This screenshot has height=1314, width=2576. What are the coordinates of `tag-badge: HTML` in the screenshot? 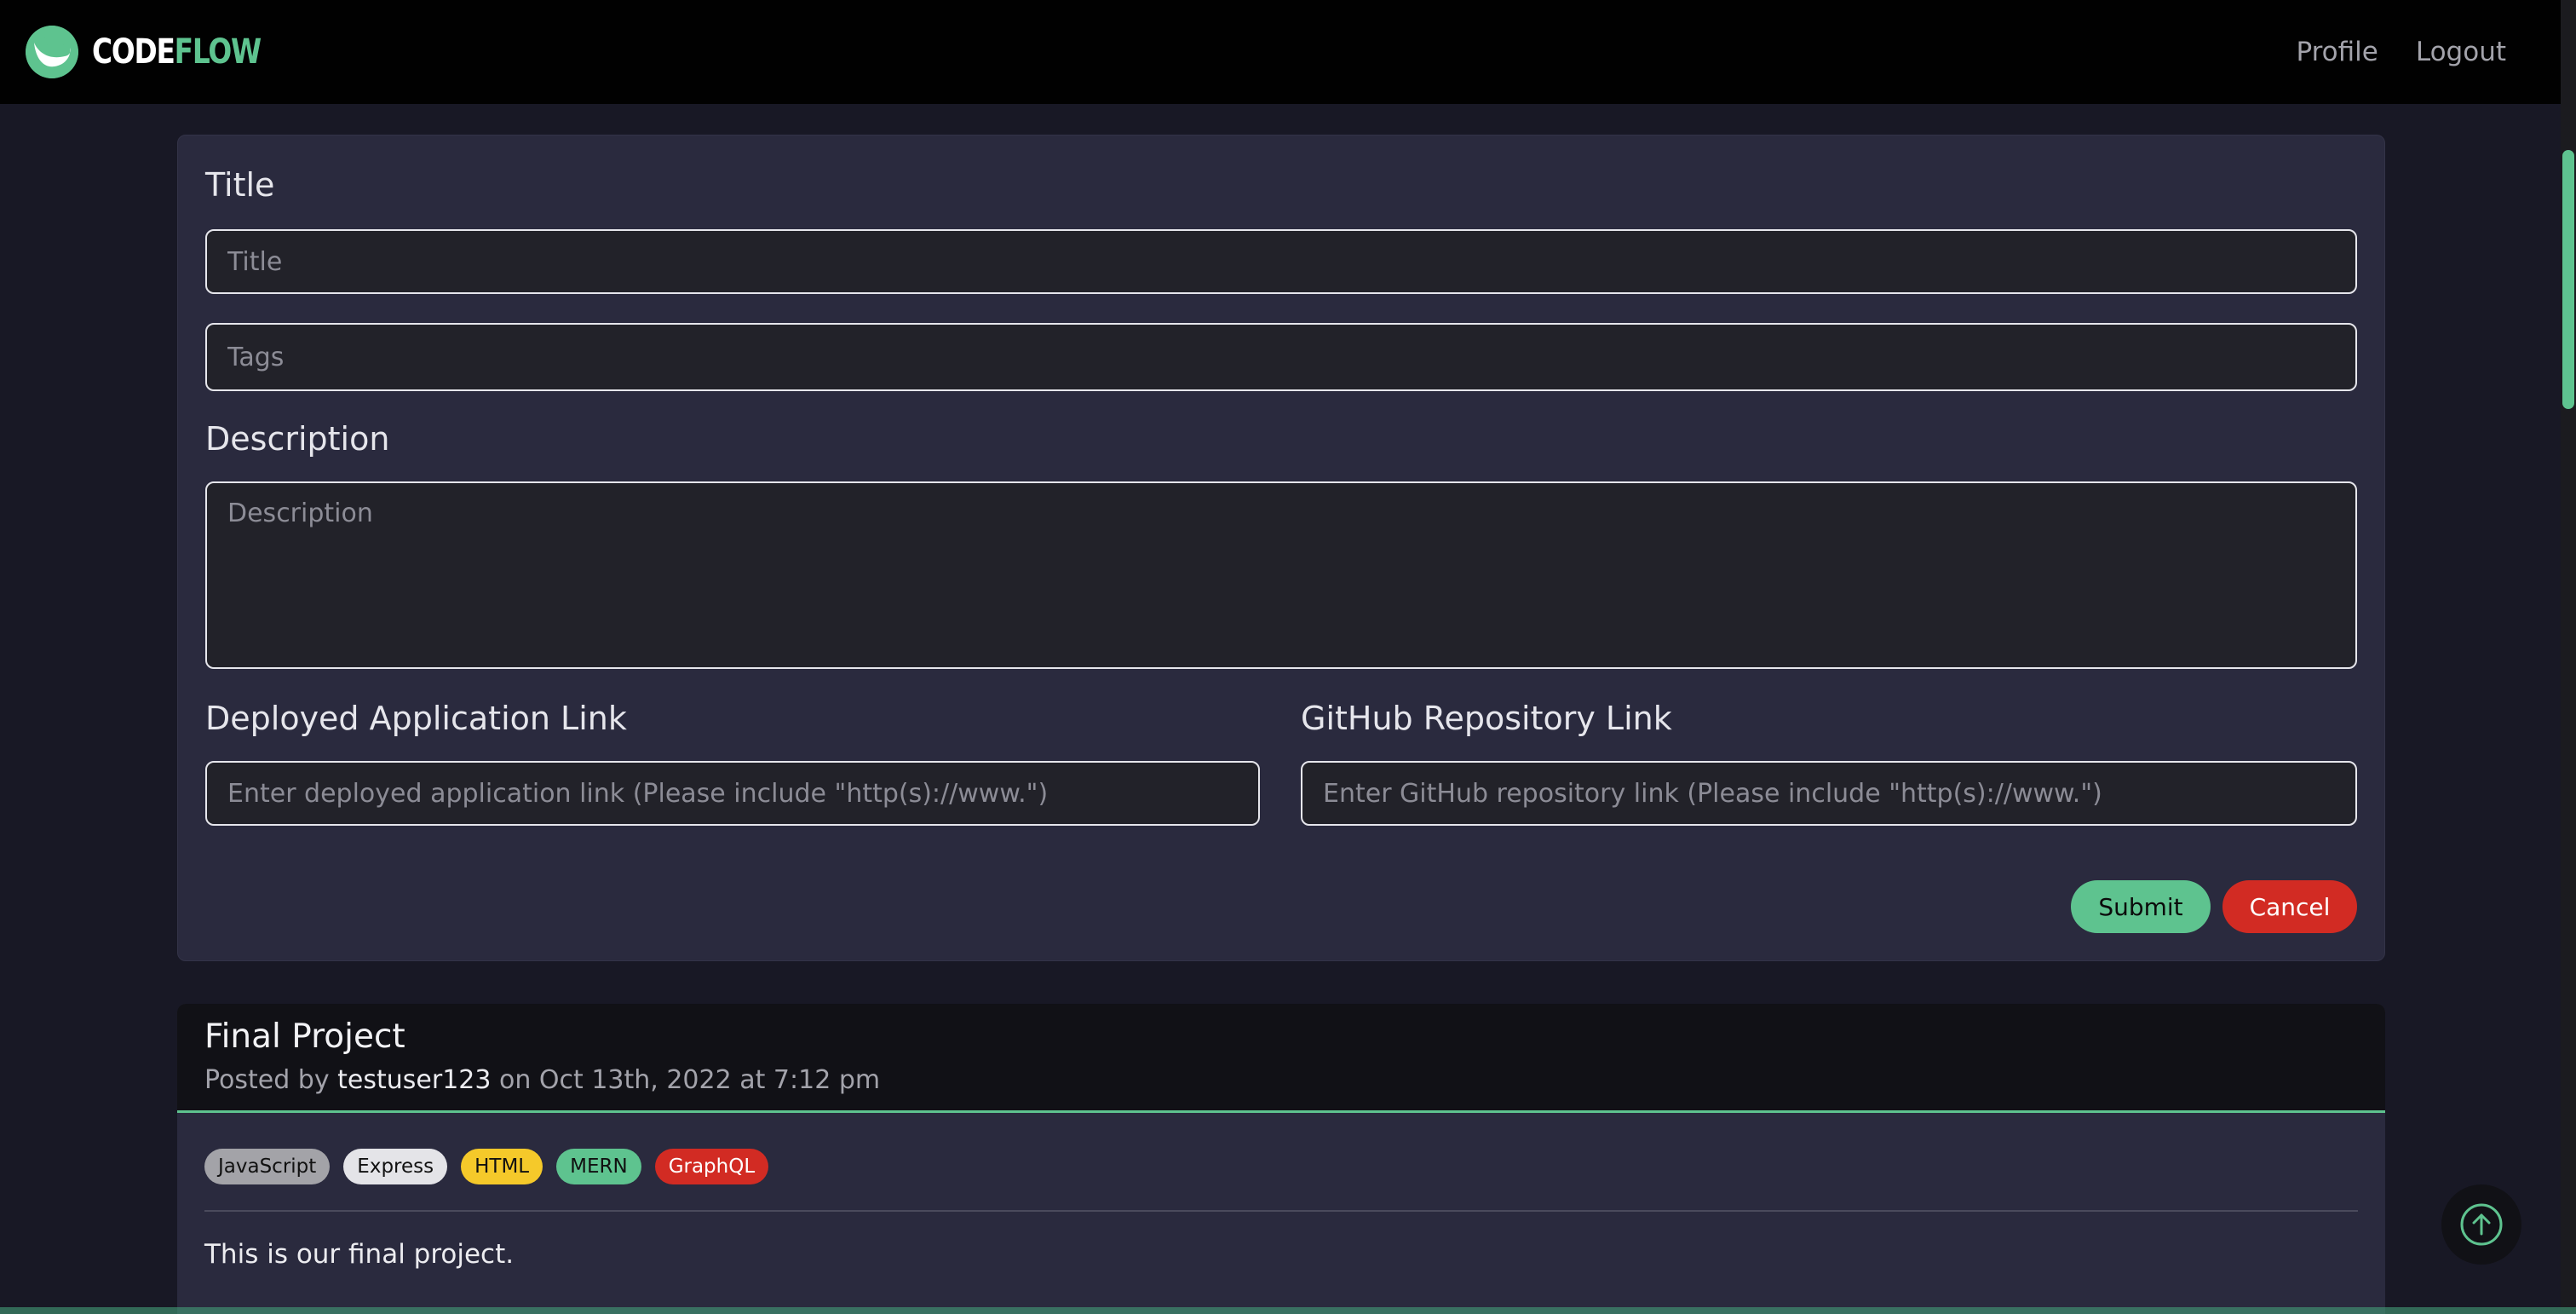 It's located at (502, 1167).